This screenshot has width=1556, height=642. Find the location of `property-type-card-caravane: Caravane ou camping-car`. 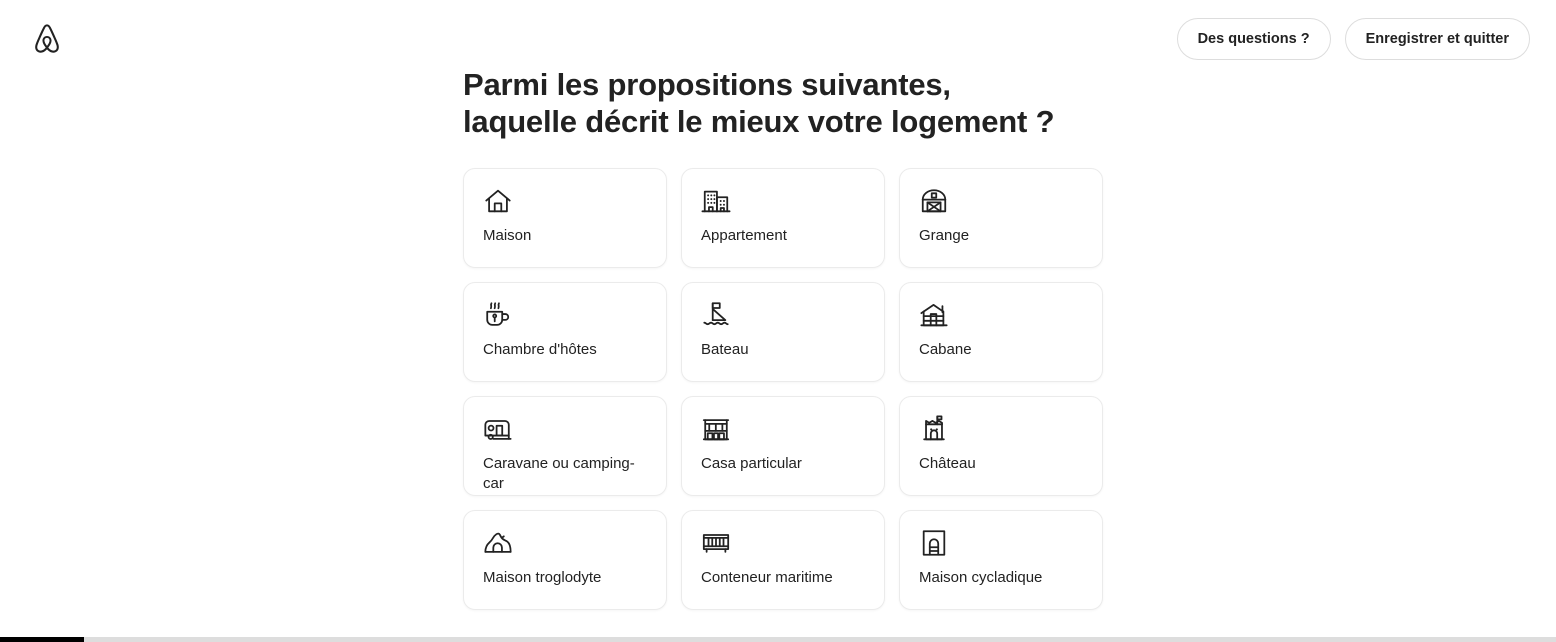

property-type-card-caravane: Caravane ou camping-car is located at coordinates (565, 446).